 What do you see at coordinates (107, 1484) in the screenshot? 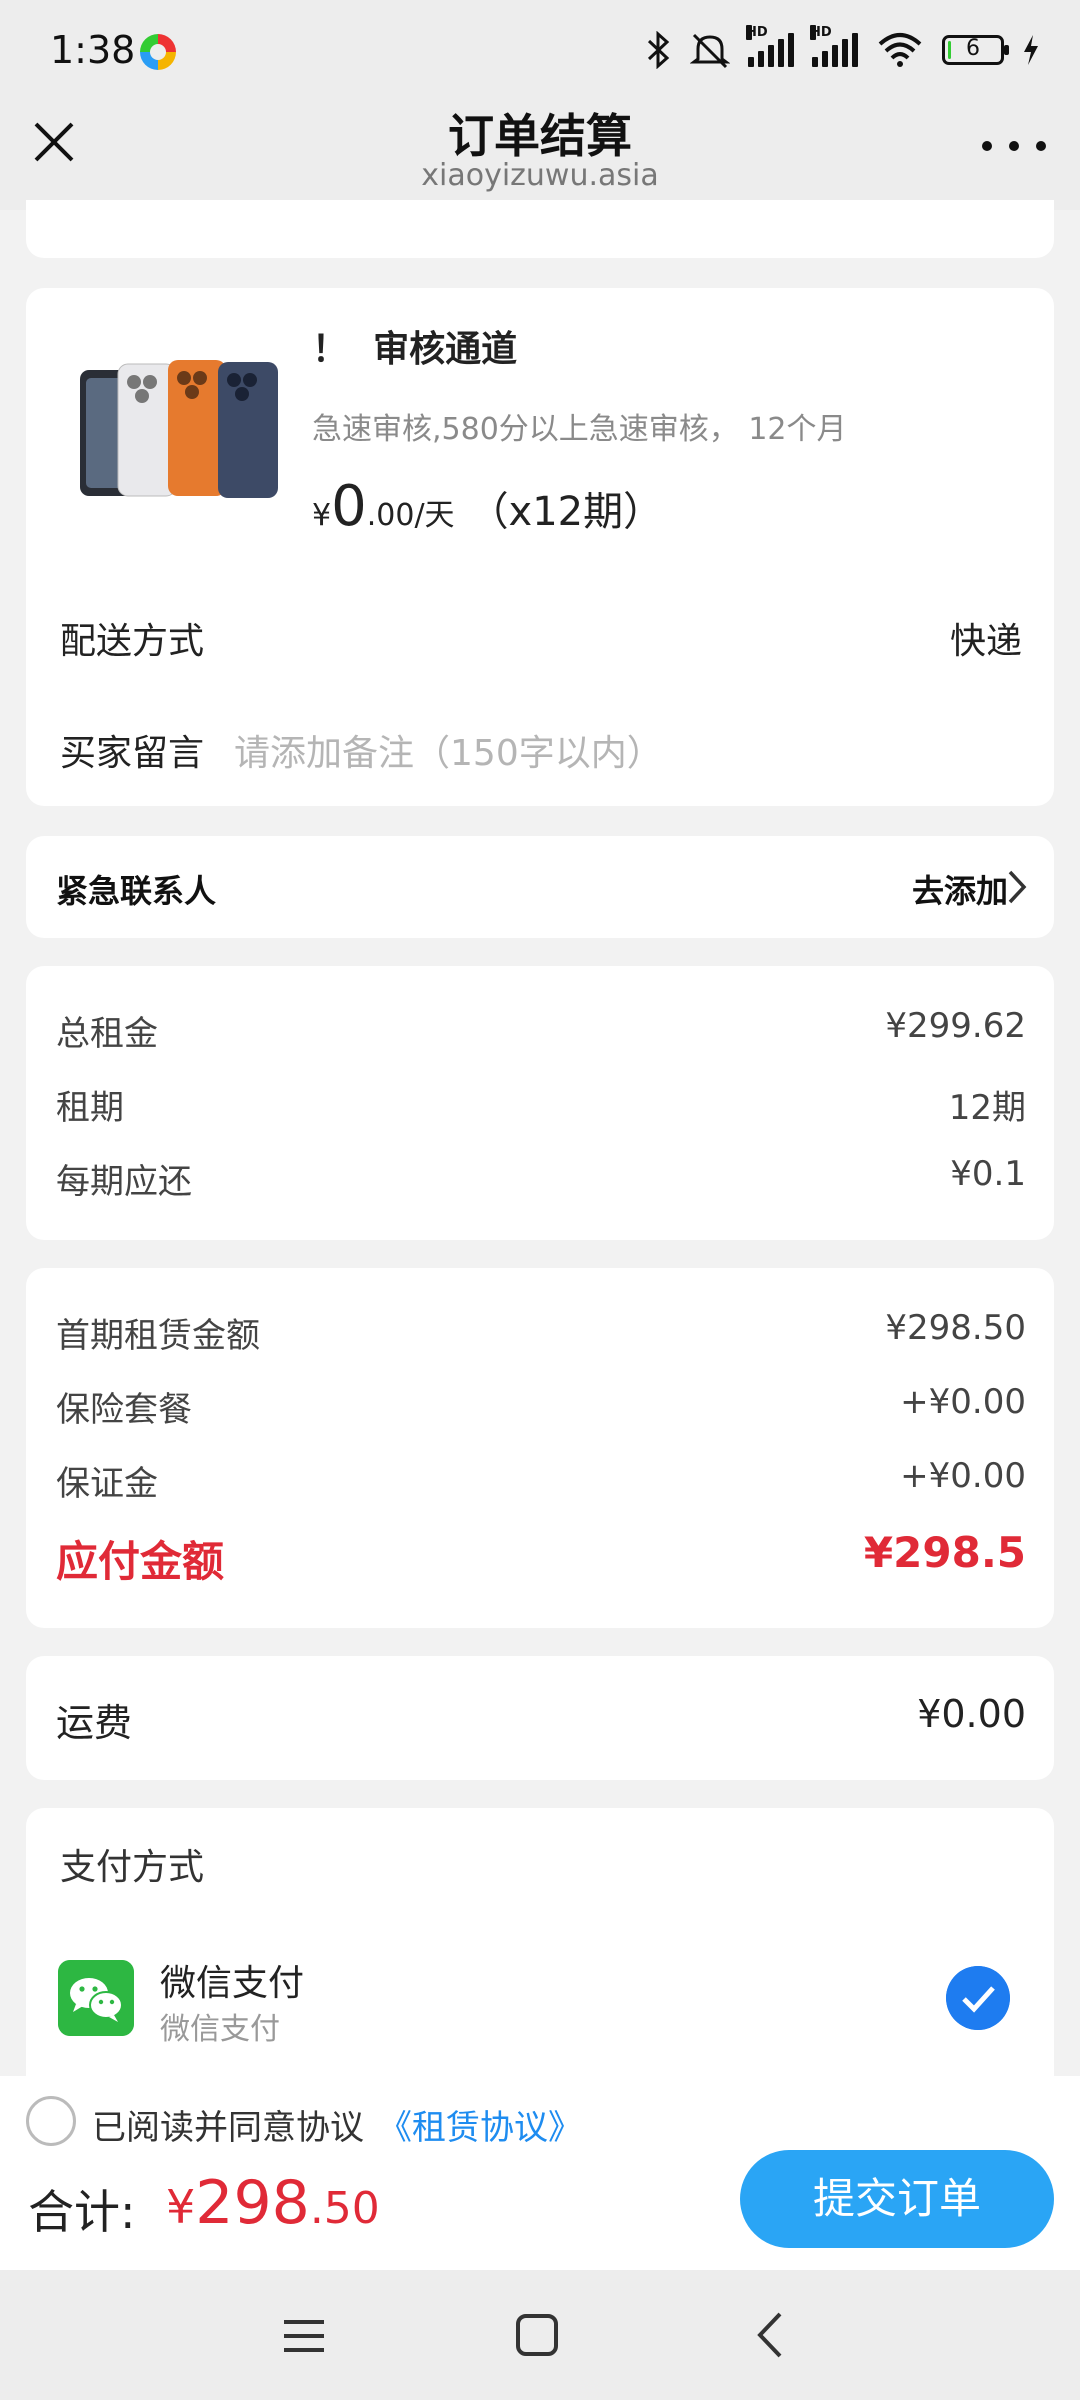
I see `deposit-label: 保证金` at bounding box center [107, 1484].